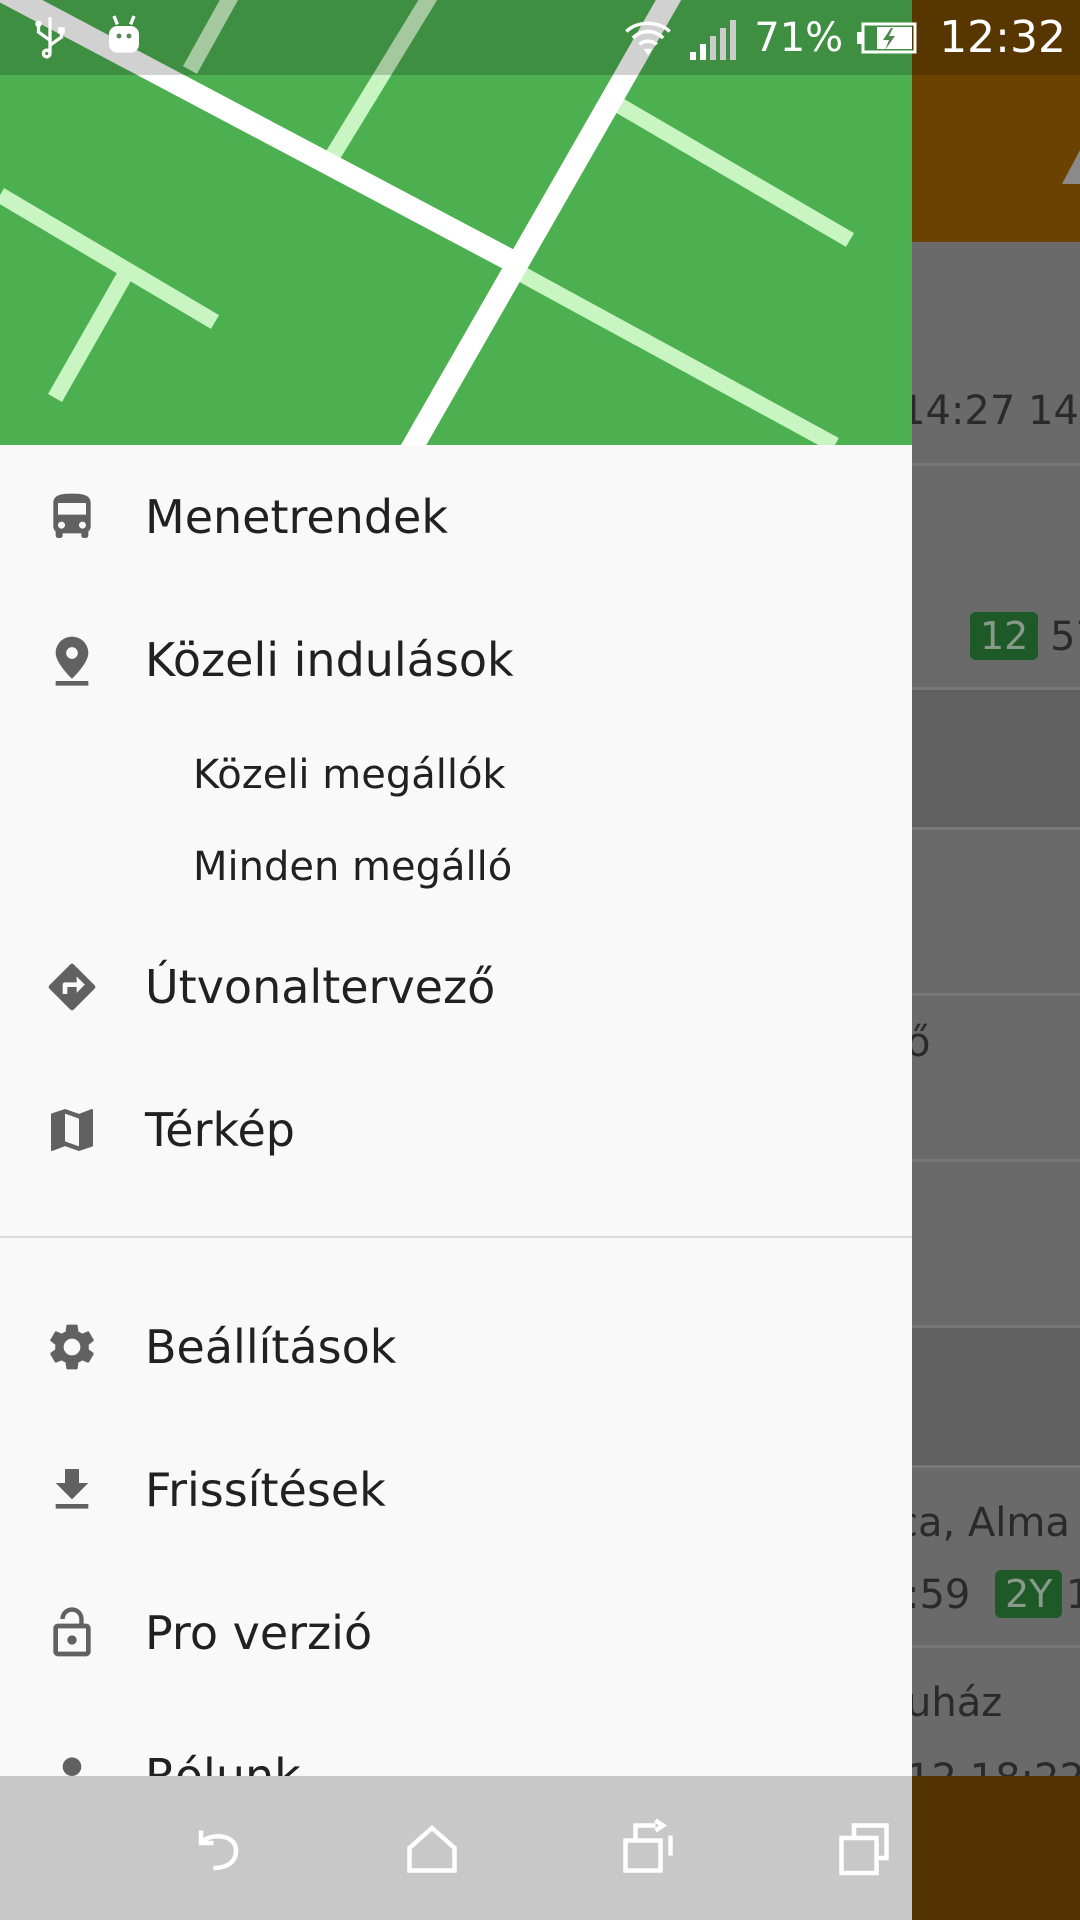 The image size is (1080, 1920). Describe the element at coordinates (456, 1237) in the screenshot. I see `menu-divider` at that location.